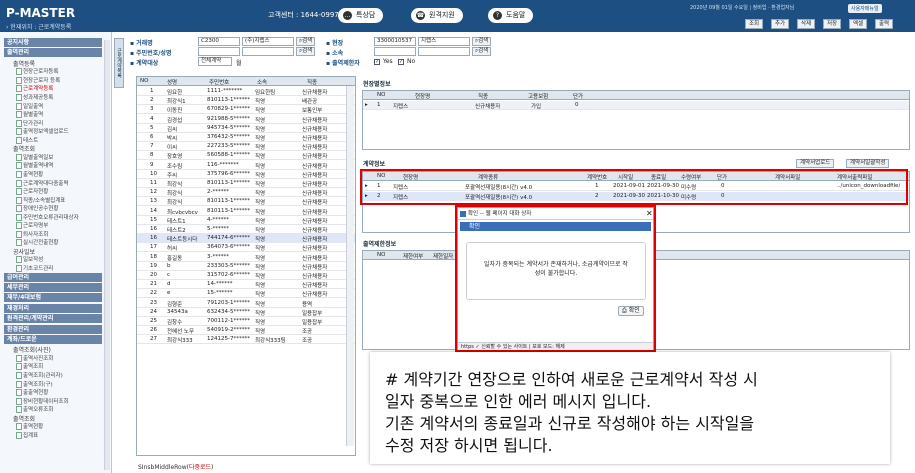 Image resolution: width=915 pixels, height=473 pixels. I want to click on sidebar-item: 기초코드관리, so click(34, 268).